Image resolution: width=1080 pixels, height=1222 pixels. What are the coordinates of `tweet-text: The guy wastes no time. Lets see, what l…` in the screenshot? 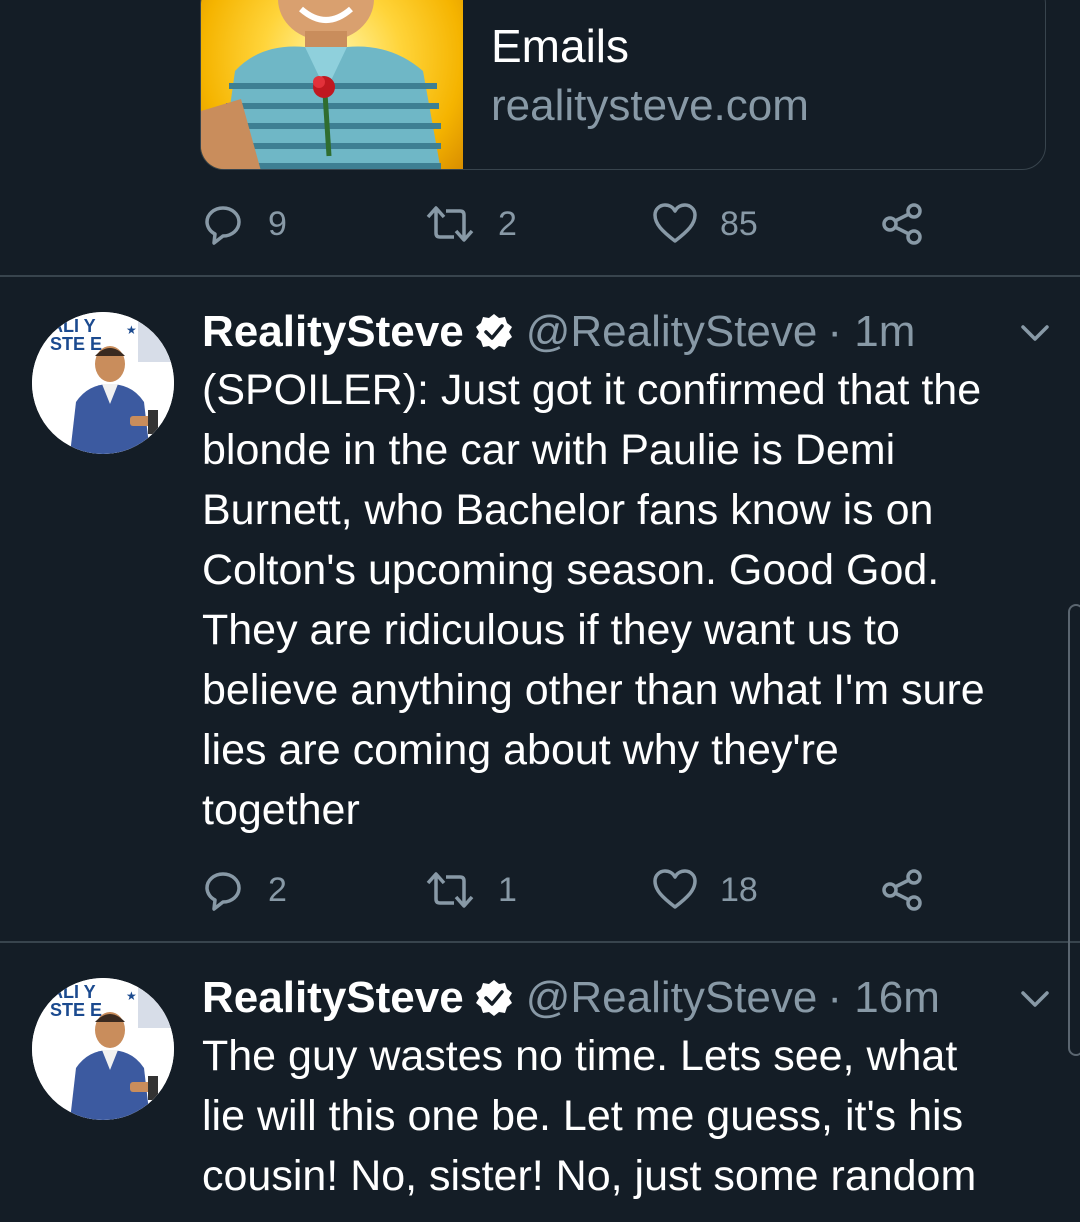 It's located at (589, 1116).